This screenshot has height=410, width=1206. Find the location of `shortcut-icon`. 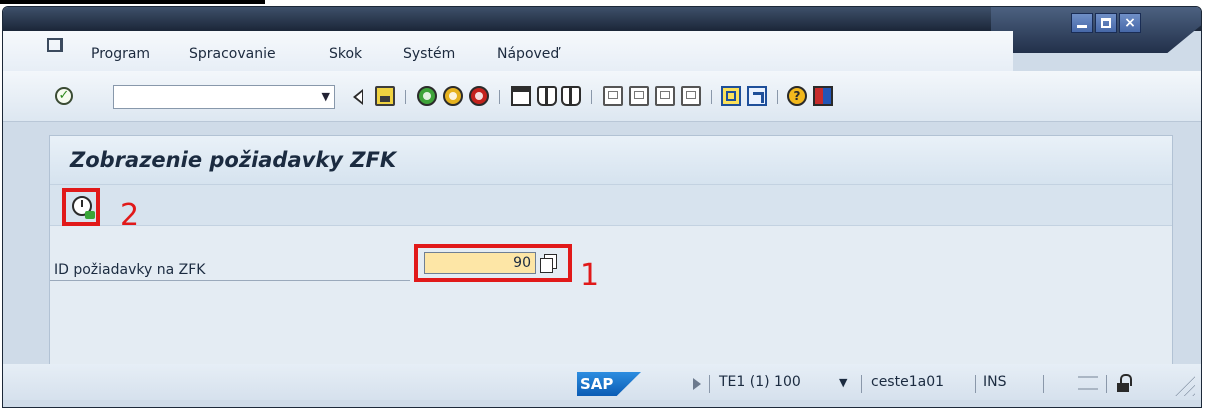

shortcut-icon is located at coordinates (757, 96).